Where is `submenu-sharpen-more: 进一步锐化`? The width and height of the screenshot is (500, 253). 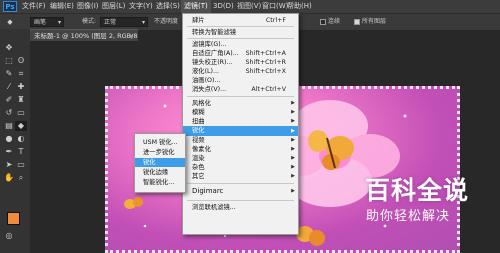 submenu-sharpen-more: 进一步锐化 is located at coordinates (160, 152).